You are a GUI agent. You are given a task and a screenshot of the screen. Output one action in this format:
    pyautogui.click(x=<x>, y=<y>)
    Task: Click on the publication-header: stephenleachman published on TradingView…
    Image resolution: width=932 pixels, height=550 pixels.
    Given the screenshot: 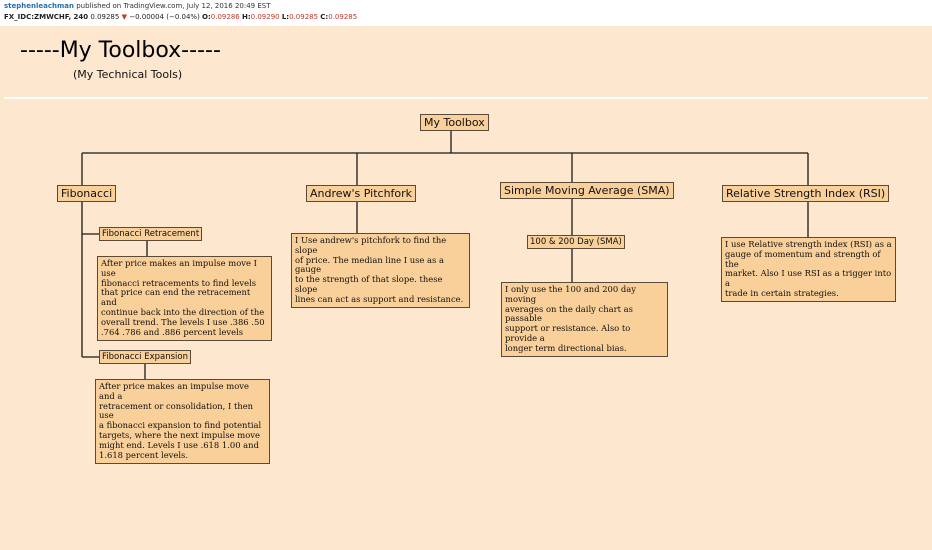 What is the action you would take?
    pyautogui.click(x=466, y=13)
    